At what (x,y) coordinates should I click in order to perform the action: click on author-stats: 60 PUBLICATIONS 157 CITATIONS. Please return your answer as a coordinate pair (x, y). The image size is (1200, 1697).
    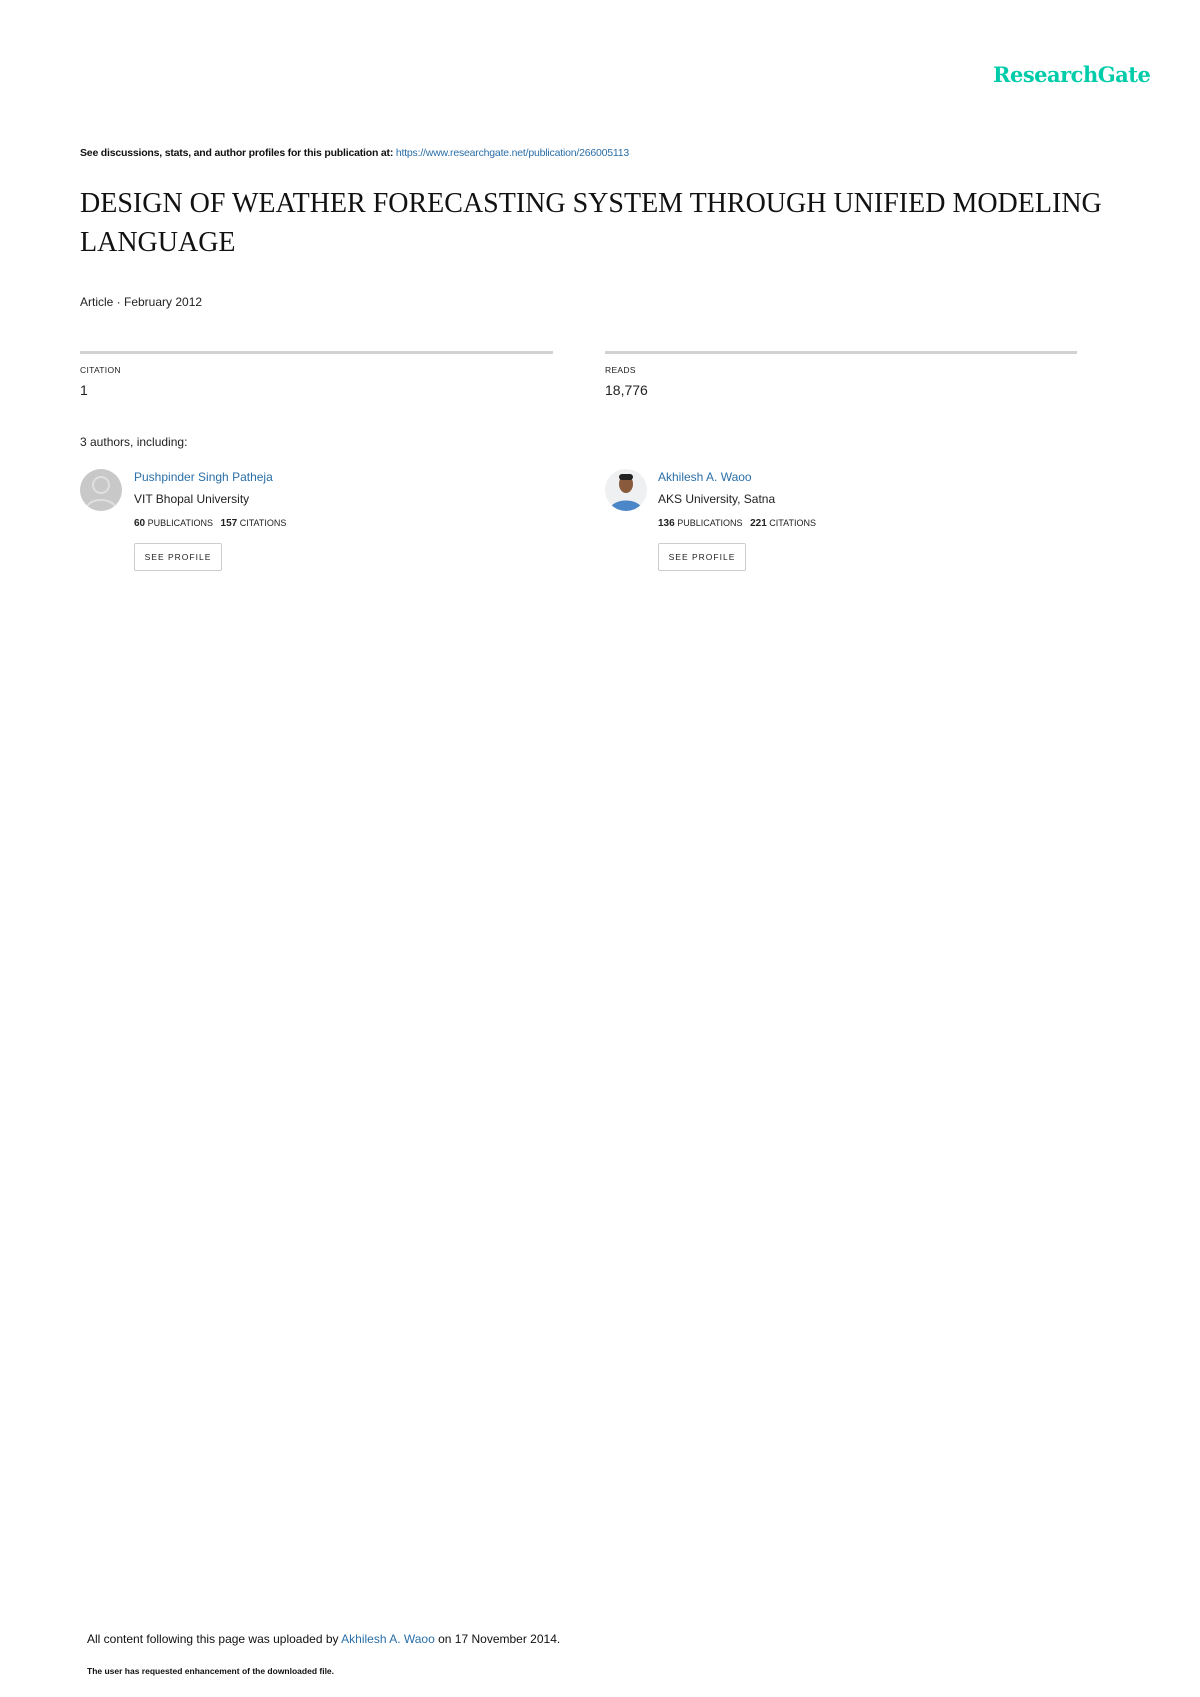
    Looking at the image, I should click on (210, 523).